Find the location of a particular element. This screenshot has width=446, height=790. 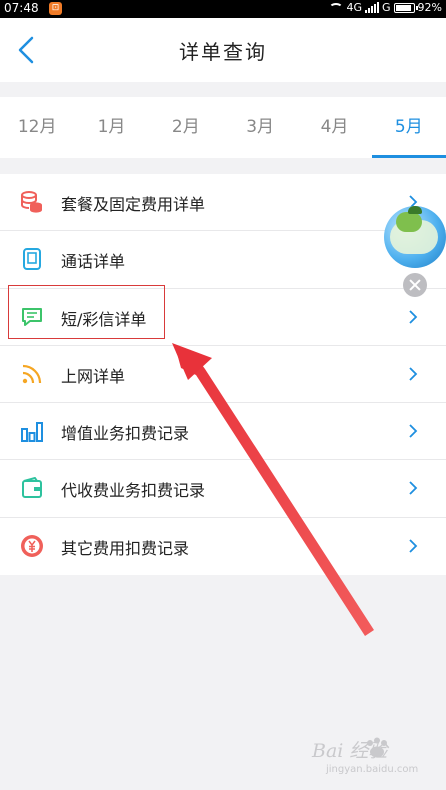

list-item-other-fees: 其它费用扣费记录 is located at coordinates (223, 546).